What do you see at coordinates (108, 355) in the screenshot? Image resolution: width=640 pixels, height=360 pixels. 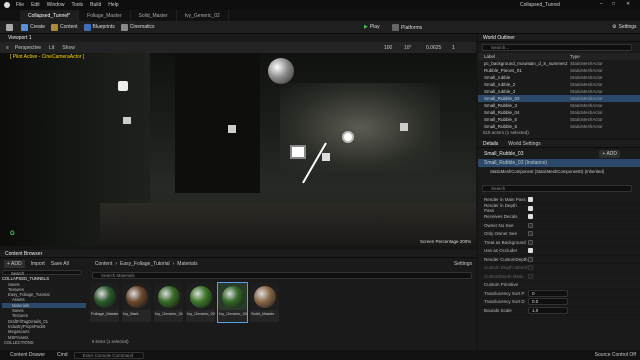 I see `console-input: Enter Console Command` at bounding box center [108, 355].